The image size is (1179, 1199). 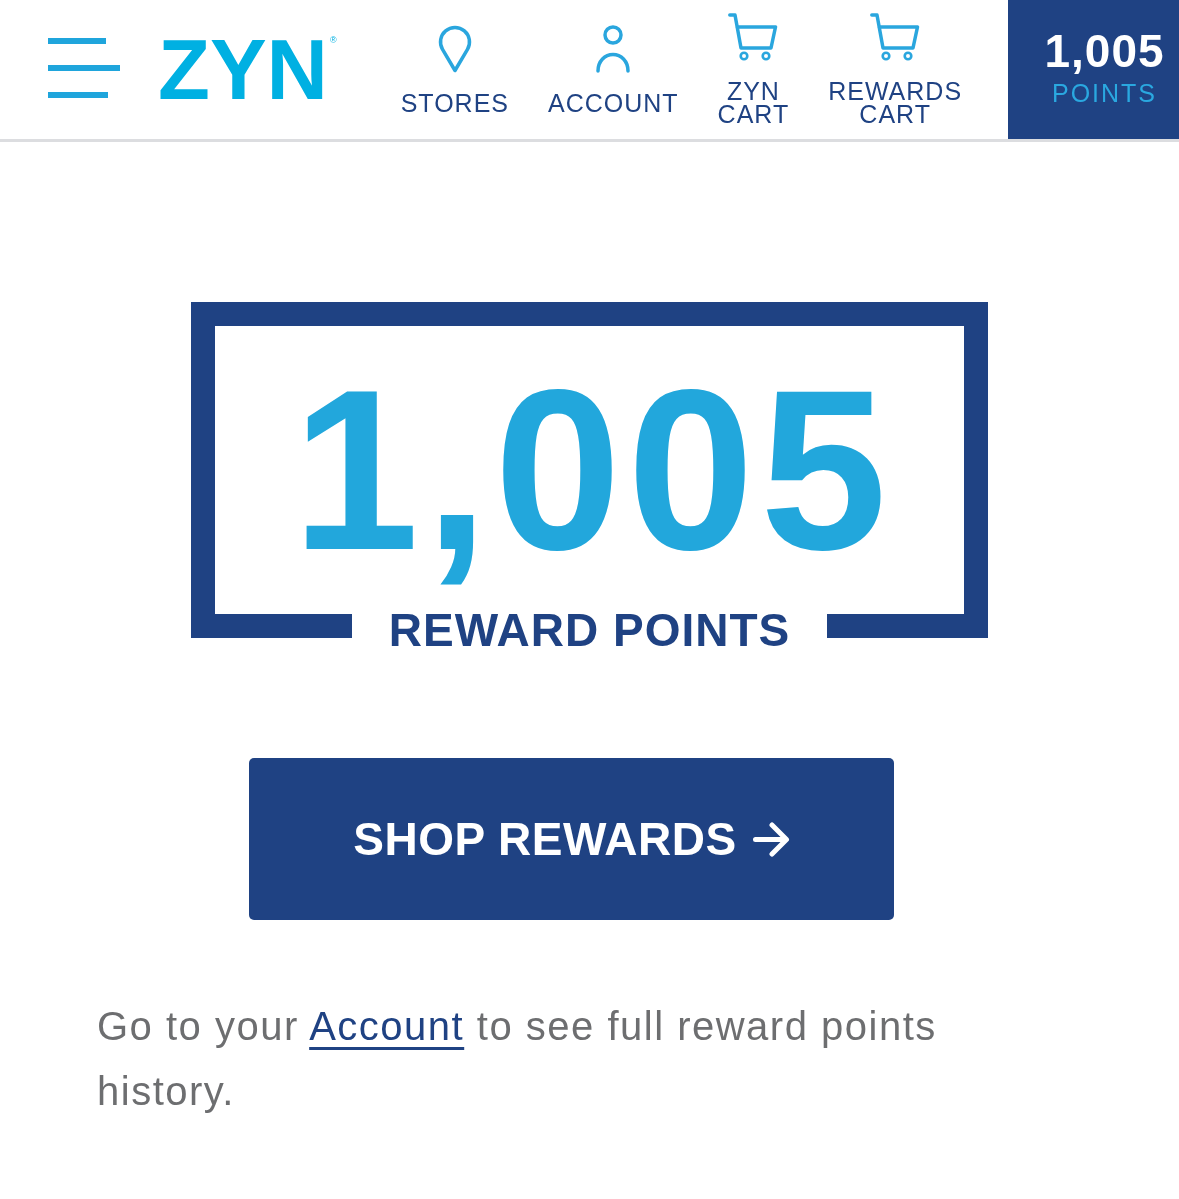 What do you see at coordinates (84, 67) in the screenshot?
I see `menu-icon` at bounding box center [84, 67].